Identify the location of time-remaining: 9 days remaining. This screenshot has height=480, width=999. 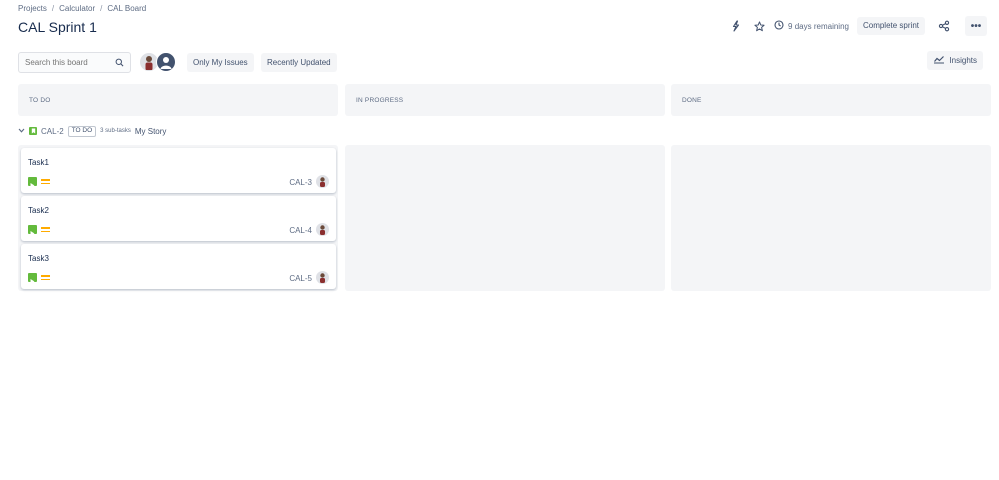
(811, 26).